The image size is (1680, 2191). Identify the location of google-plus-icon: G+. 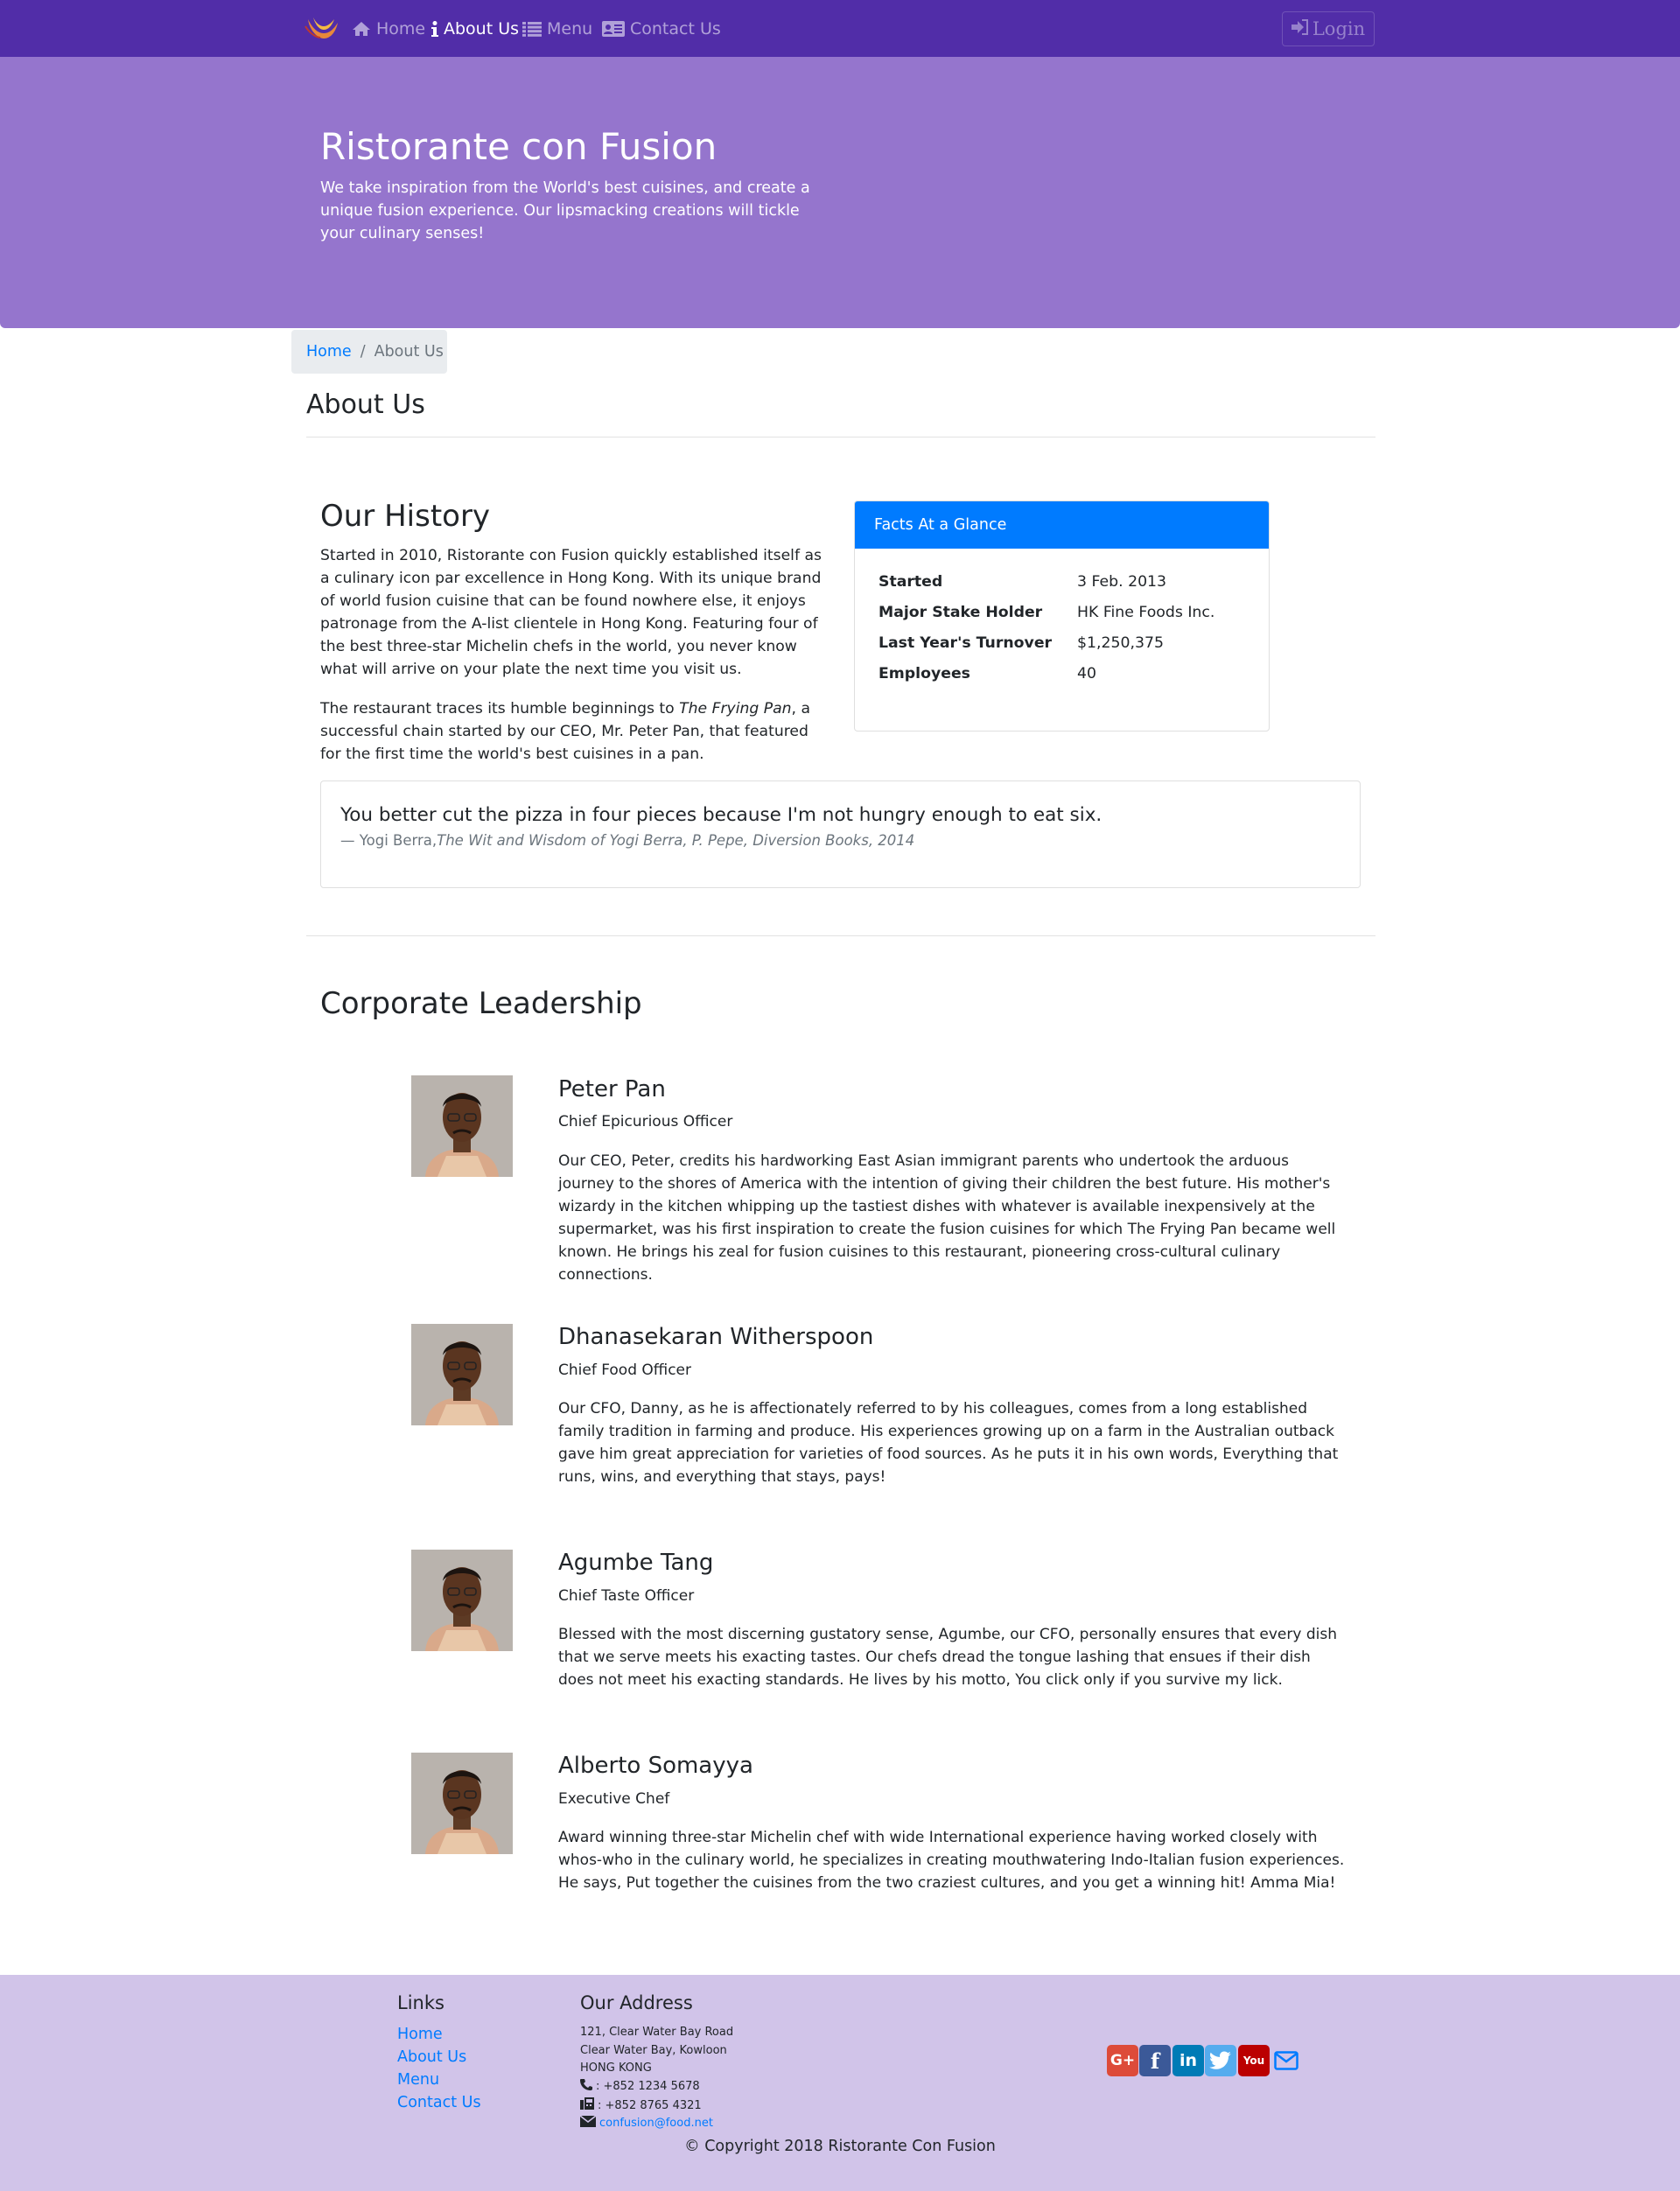
(1122, 2060).